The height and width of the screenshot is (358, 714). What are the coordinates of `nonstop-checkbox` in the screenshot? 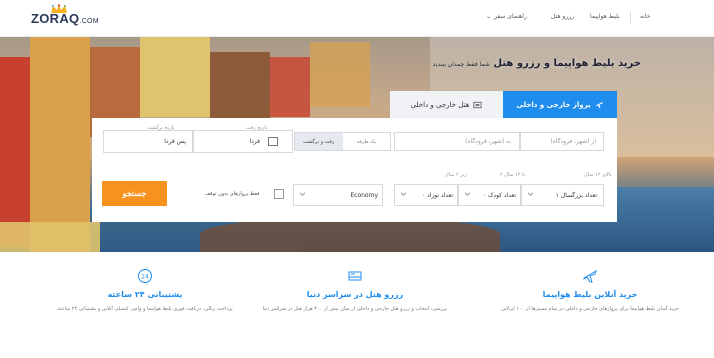 It's located at (279, 194).